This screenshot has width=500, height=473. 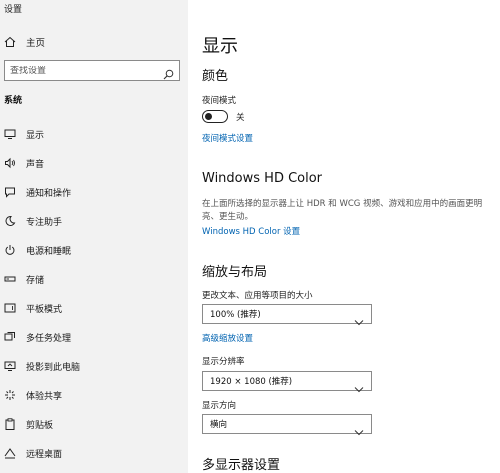 What do you see at coordinates (35, 280) in the screenshot?
I see `sidebar-item-label: 存储` at bounding box center [35, 280].